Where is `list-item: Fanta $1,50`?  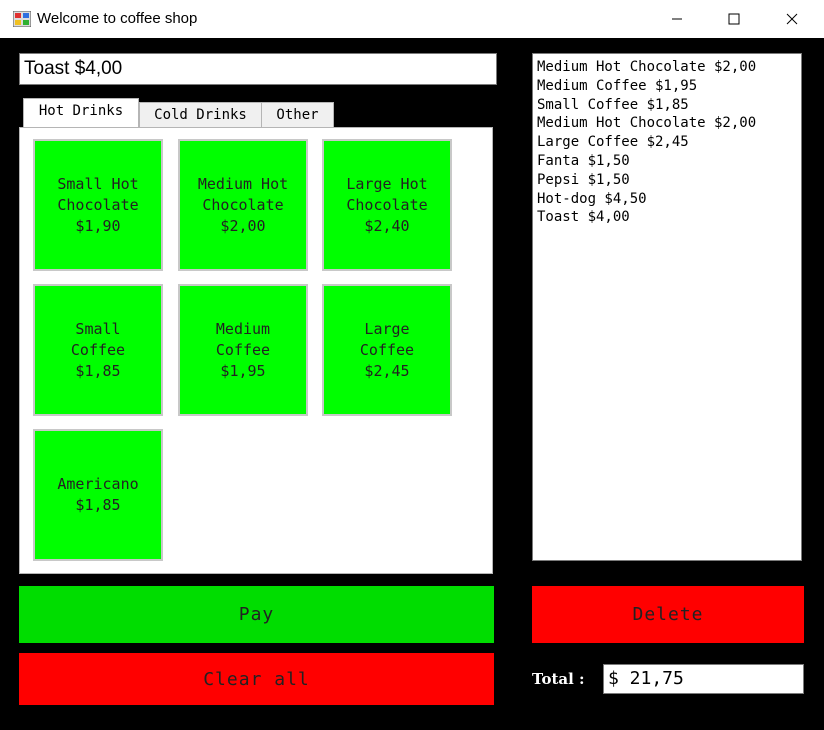 list-item: Fanta $1,50 is located at coordinates (669, 161).